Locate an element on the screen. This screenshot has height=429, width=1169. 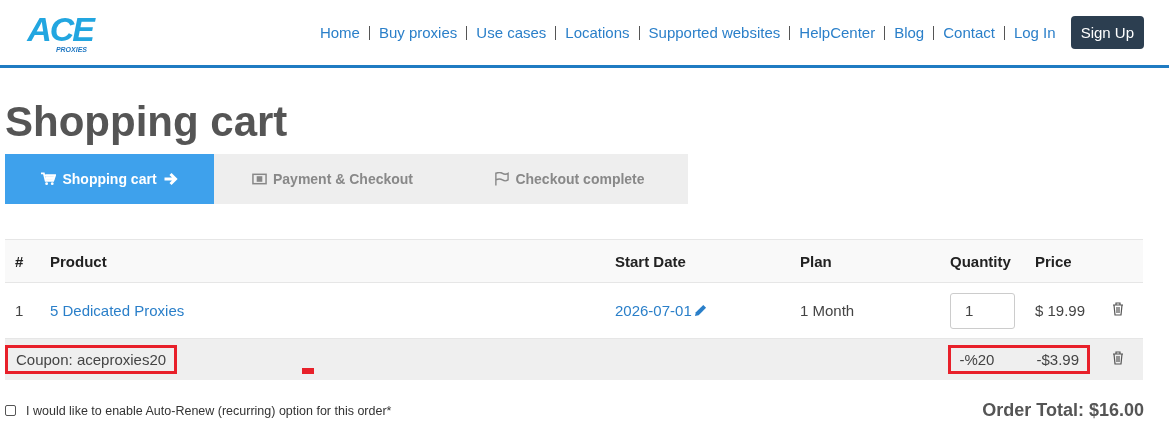
column-header: Product is located at coordinates (78, 261).